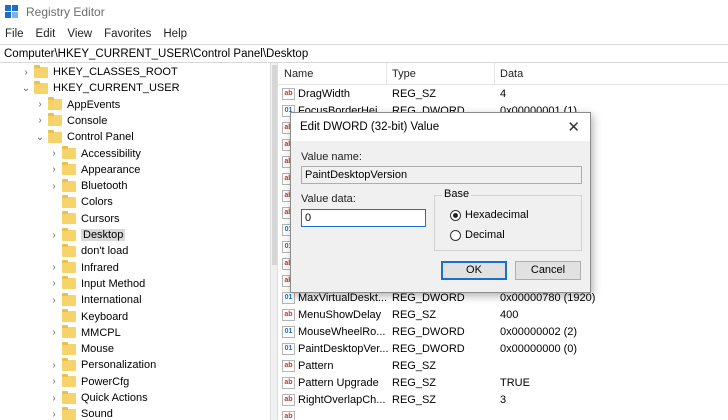 The height and width of the screenshot is (420, 728). What do you see at coordinates (84, 333) in the screenshot?
I see `tree-item: › MMCPL` at bounding box center [84, 333].